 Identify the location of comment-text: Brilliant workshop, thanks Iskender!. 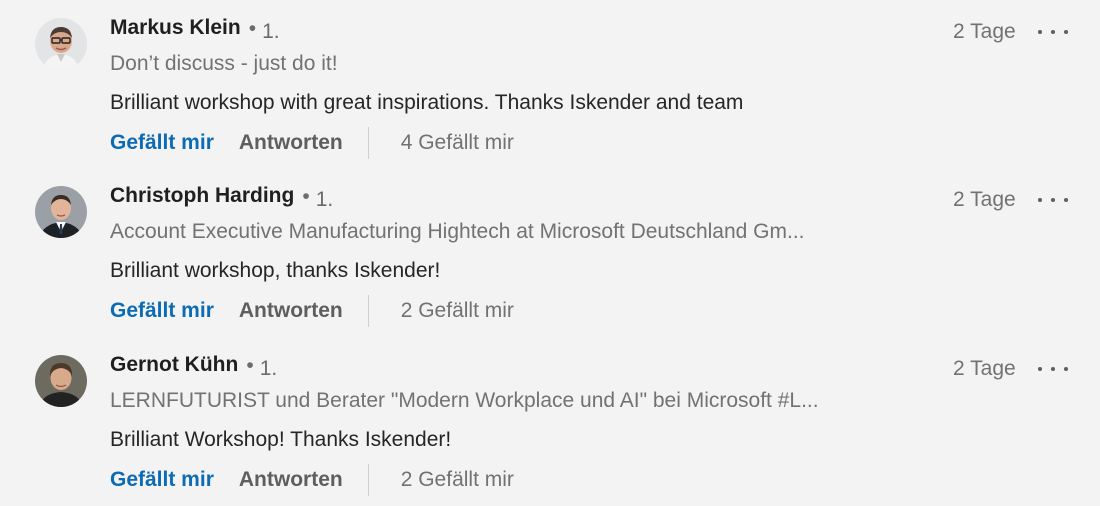
(275, 270).